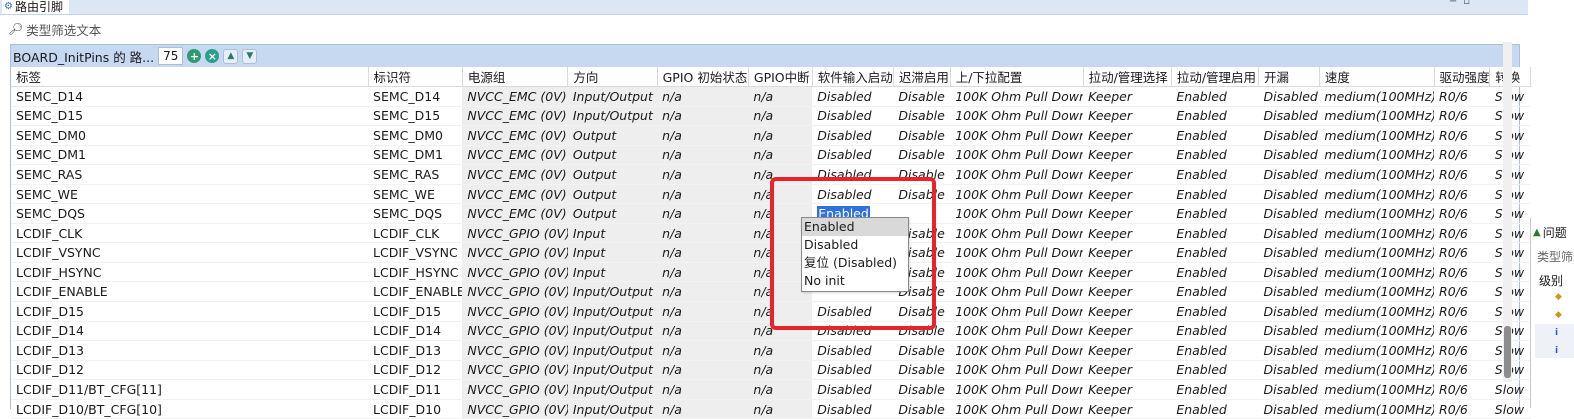  What do you see at coordinates (855, 227) in the screenshot?
I see `dropdown-option-enabled: Enabled` at bounding box center [855, 227].